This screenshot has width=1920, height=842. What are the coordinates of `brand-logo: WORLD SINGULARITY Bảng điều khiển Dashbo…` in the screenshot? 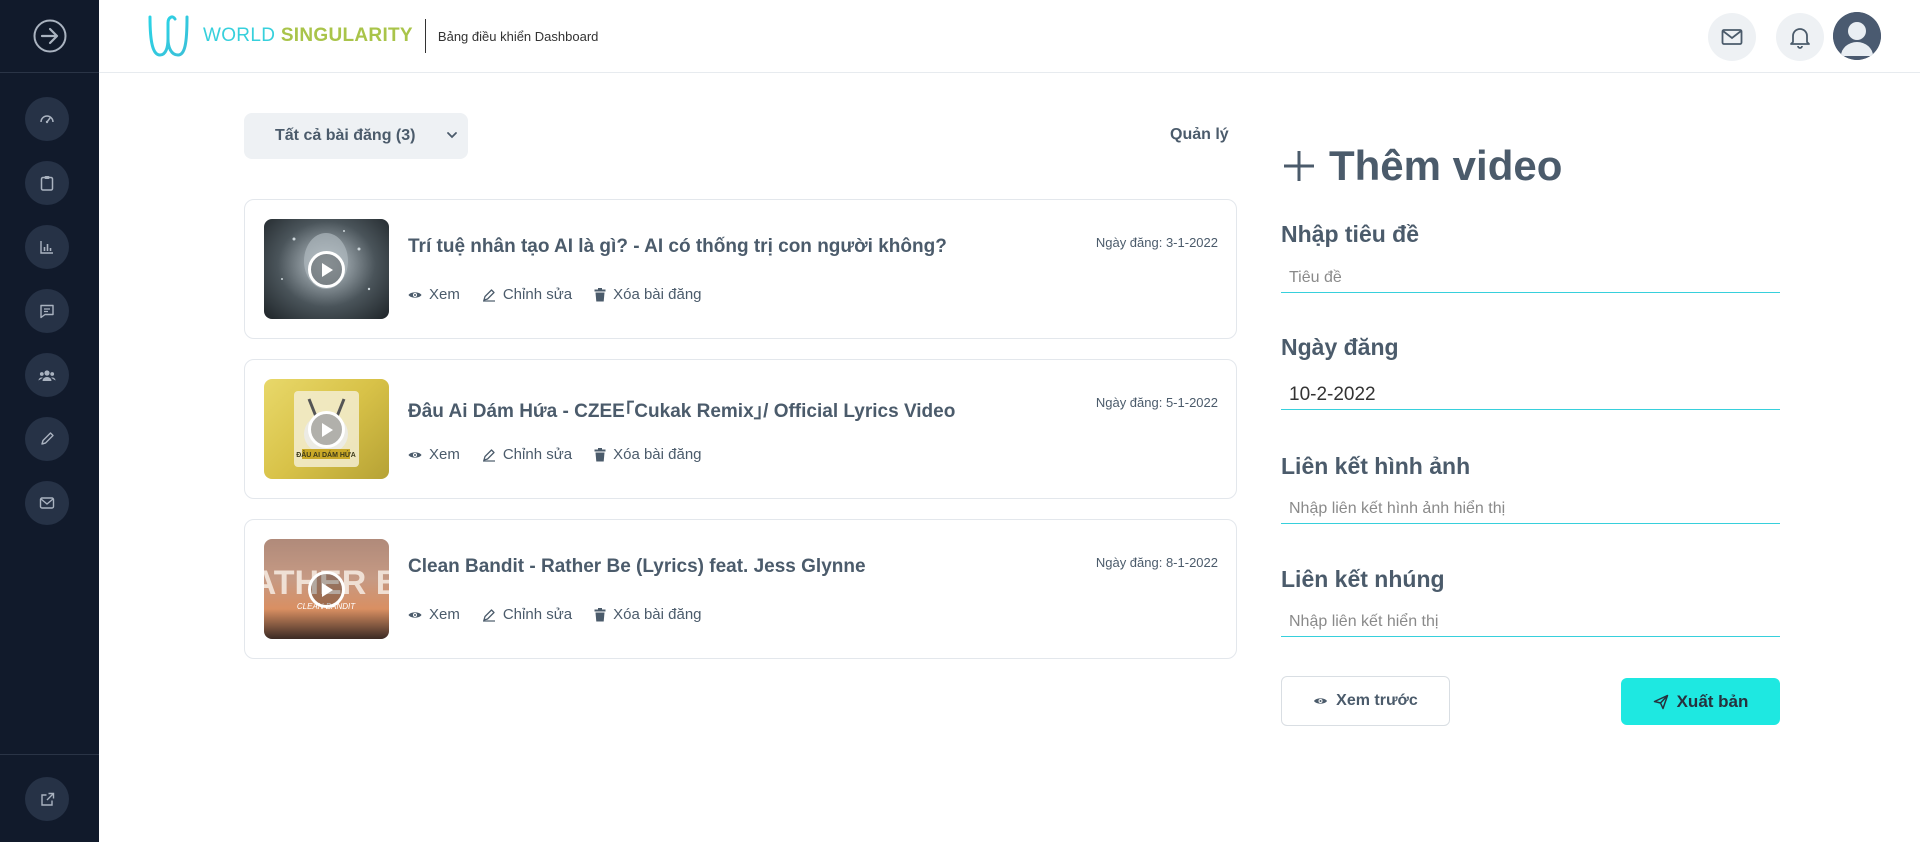 It's located at (372, 36).